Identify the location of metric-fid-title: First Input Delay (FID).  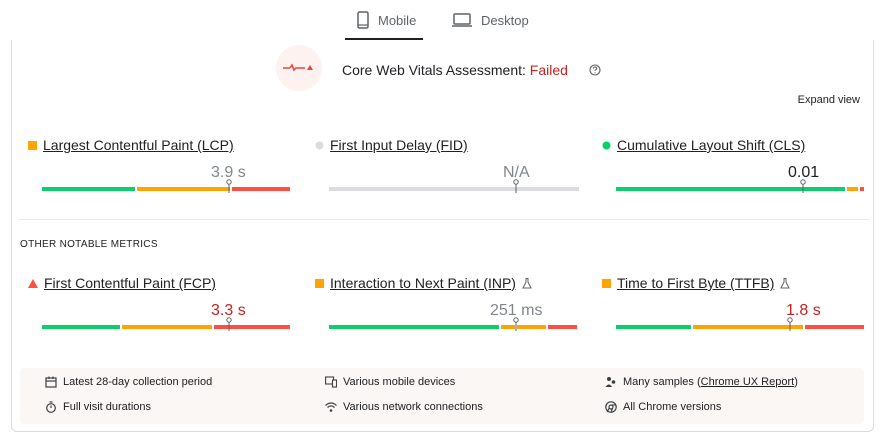
(399, 145).